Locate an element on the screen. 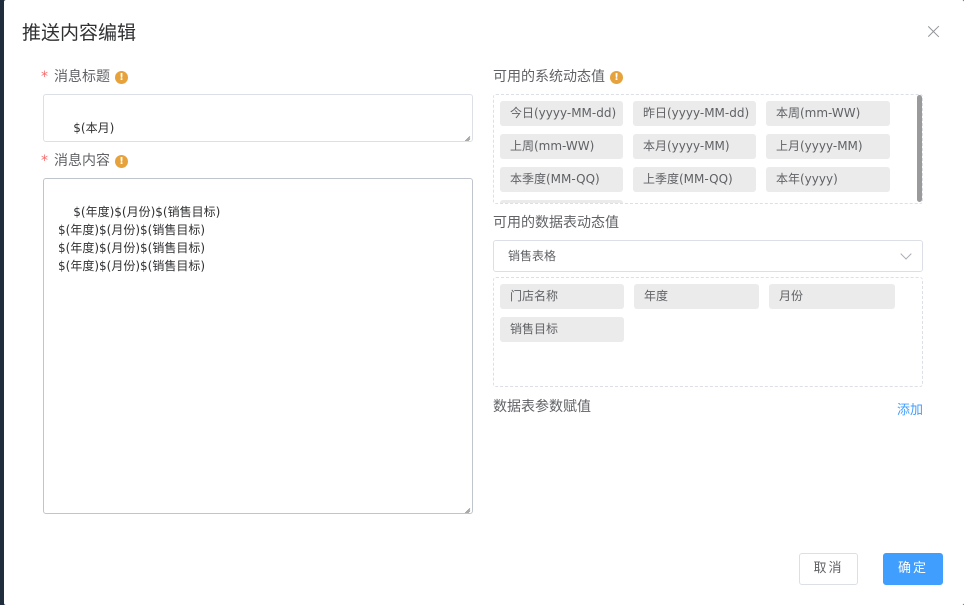 This screenshot has height=605, width=964. table-values-label-text: 可用的数据表动态值 is located at coordinates (556, 223).